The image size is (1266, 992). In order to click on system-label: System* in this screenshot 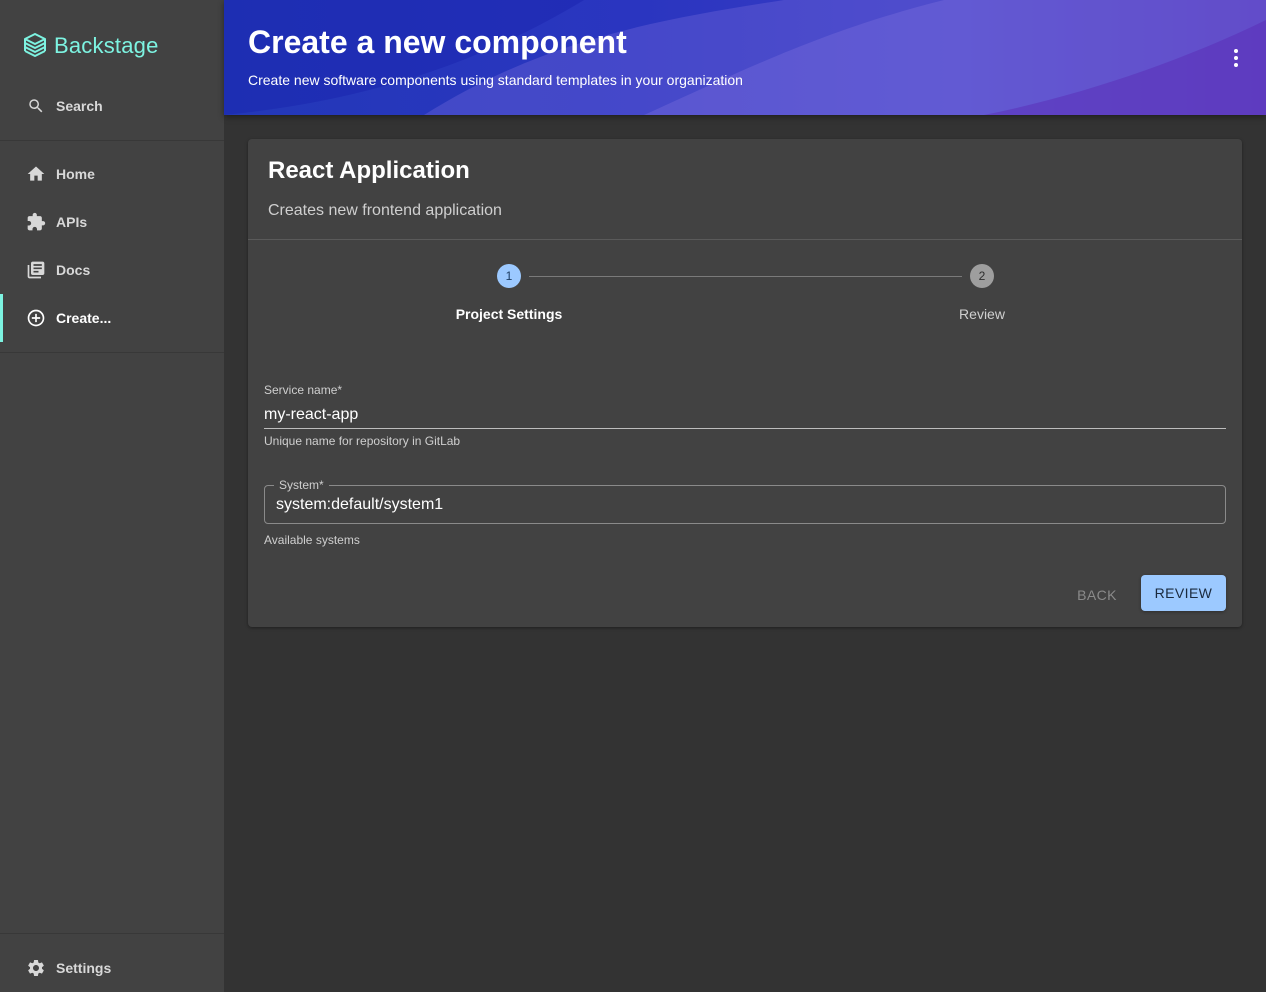, I will do `click(301, 485)`.